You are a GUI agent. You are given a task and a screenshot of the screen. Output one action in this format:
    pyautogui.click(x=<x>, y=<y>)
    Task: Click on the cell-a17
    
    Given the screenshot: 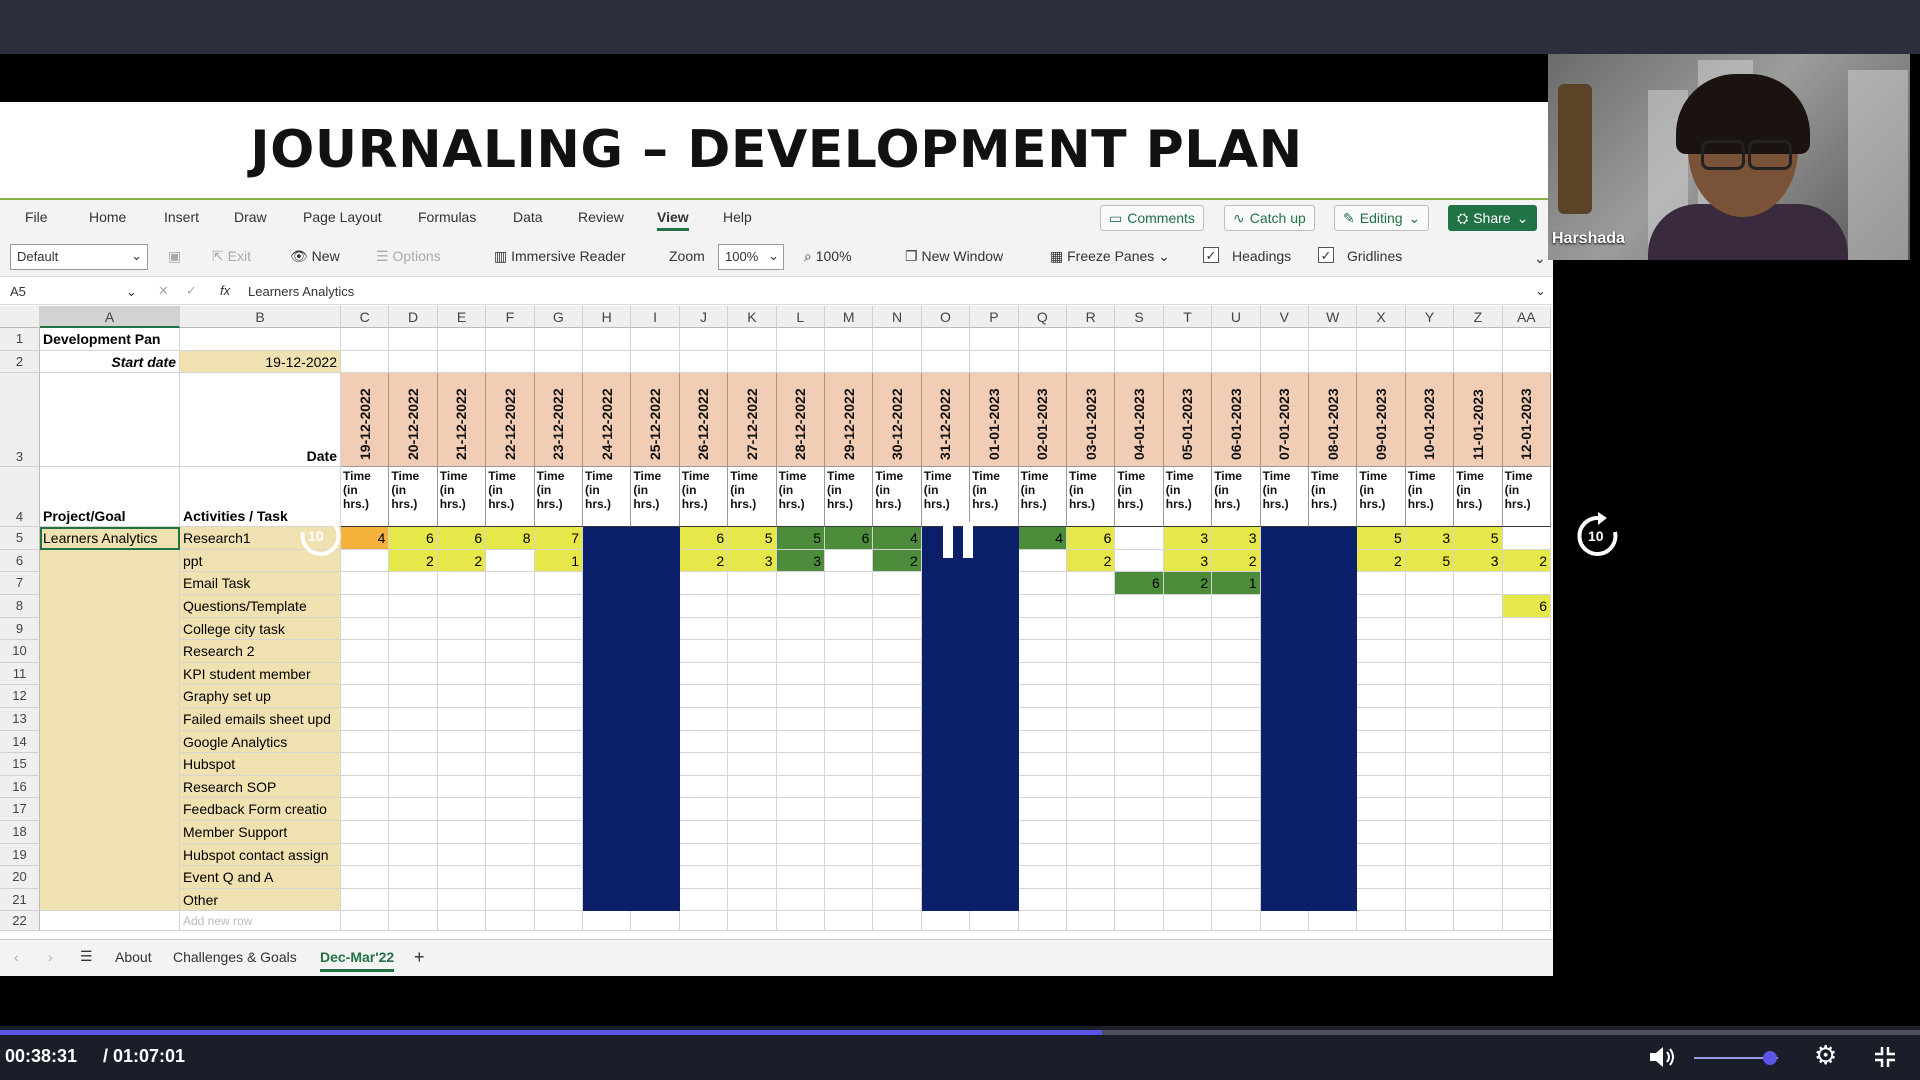 What is the action you would take?
    pyautogui.click(x=110, y=809)
    